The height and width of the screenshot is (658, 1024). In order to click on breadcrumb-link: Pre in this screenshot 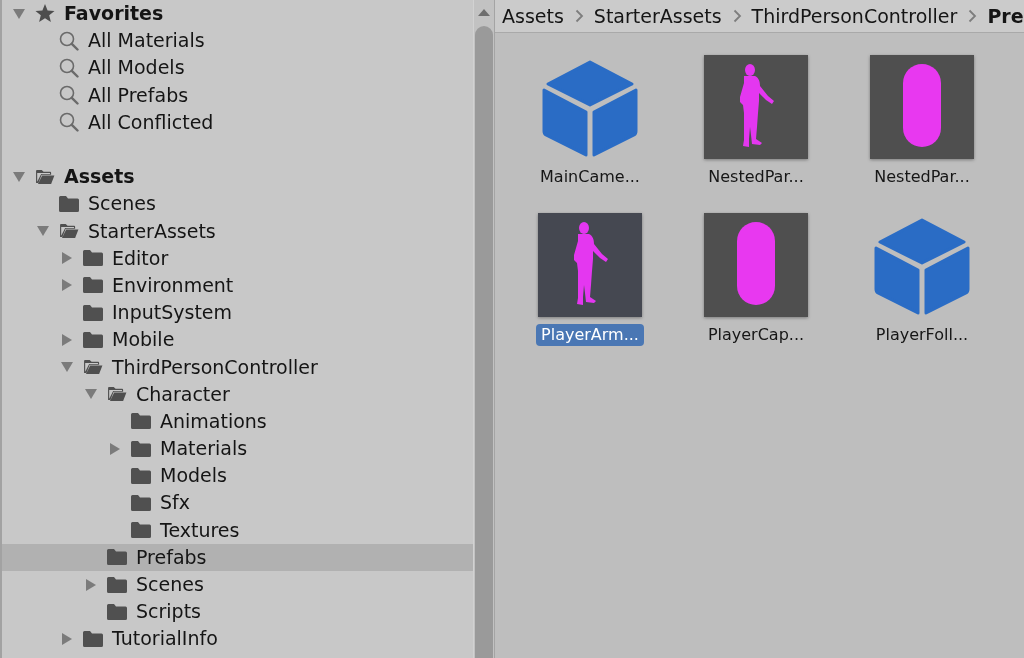, I will do `click(1005, 16)`.